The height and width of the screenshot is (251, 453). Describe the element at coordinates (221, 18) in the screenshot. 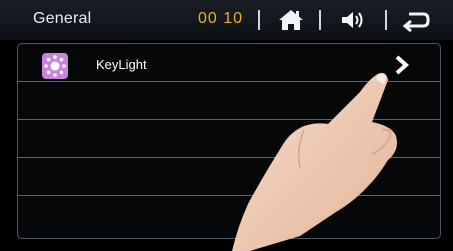

I see `clock: 00 10` at that location.